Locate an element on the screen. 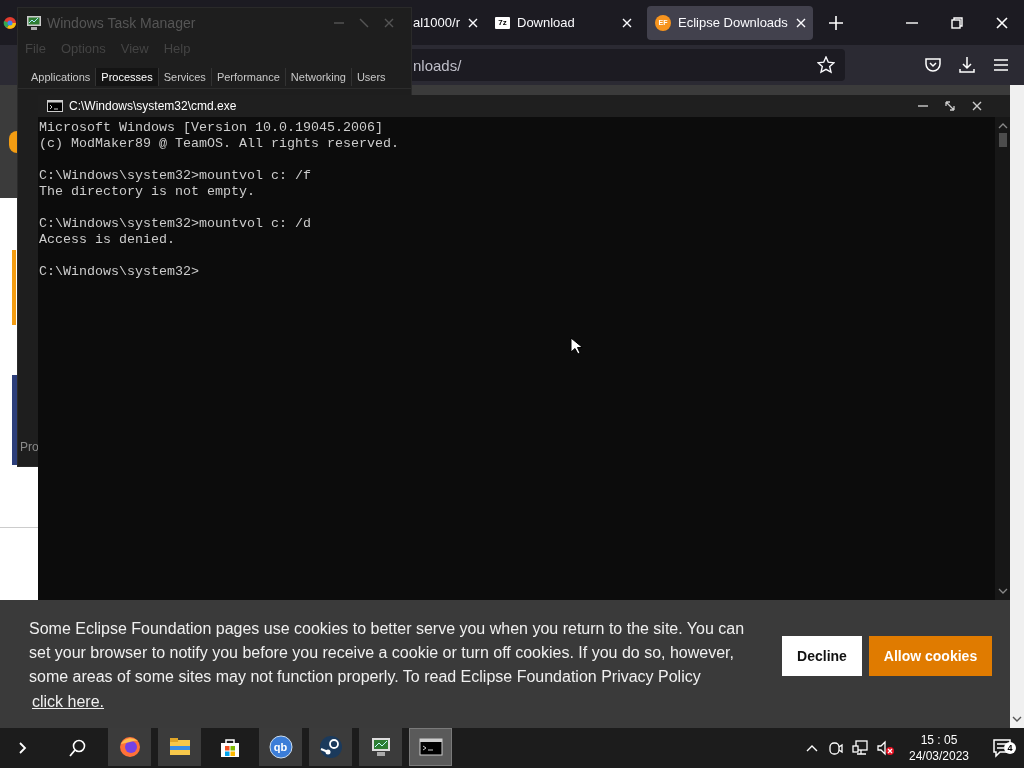 The height and width of the screenshot is (768, 1024). scroll-up-icon is located at coordinates (1002, 126).